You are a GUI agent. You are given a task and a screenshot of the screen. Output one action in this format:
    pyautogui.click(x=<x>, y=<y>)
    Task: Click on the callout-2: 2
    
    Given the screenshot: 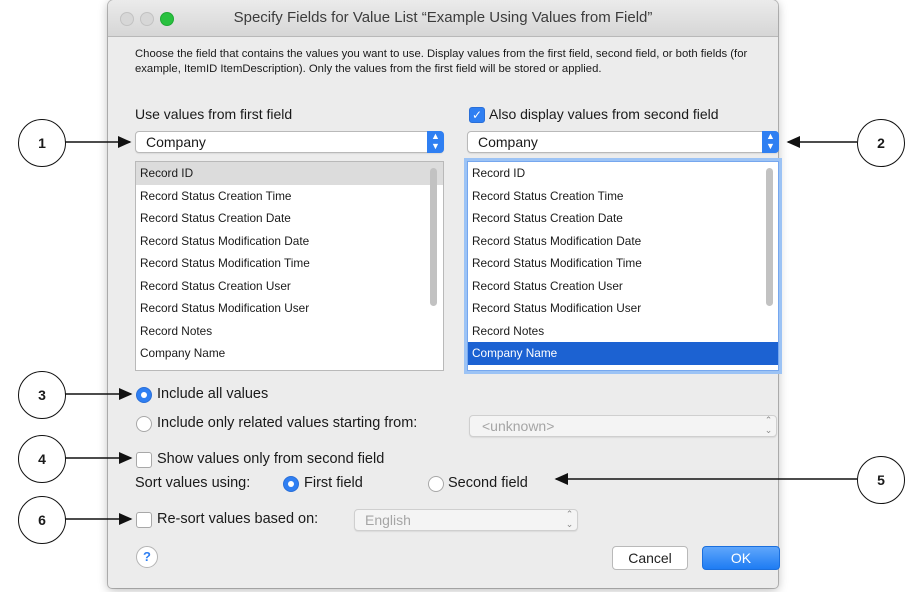 What is the action you would take?
    pyautogui.click(x=881, y=143)
    